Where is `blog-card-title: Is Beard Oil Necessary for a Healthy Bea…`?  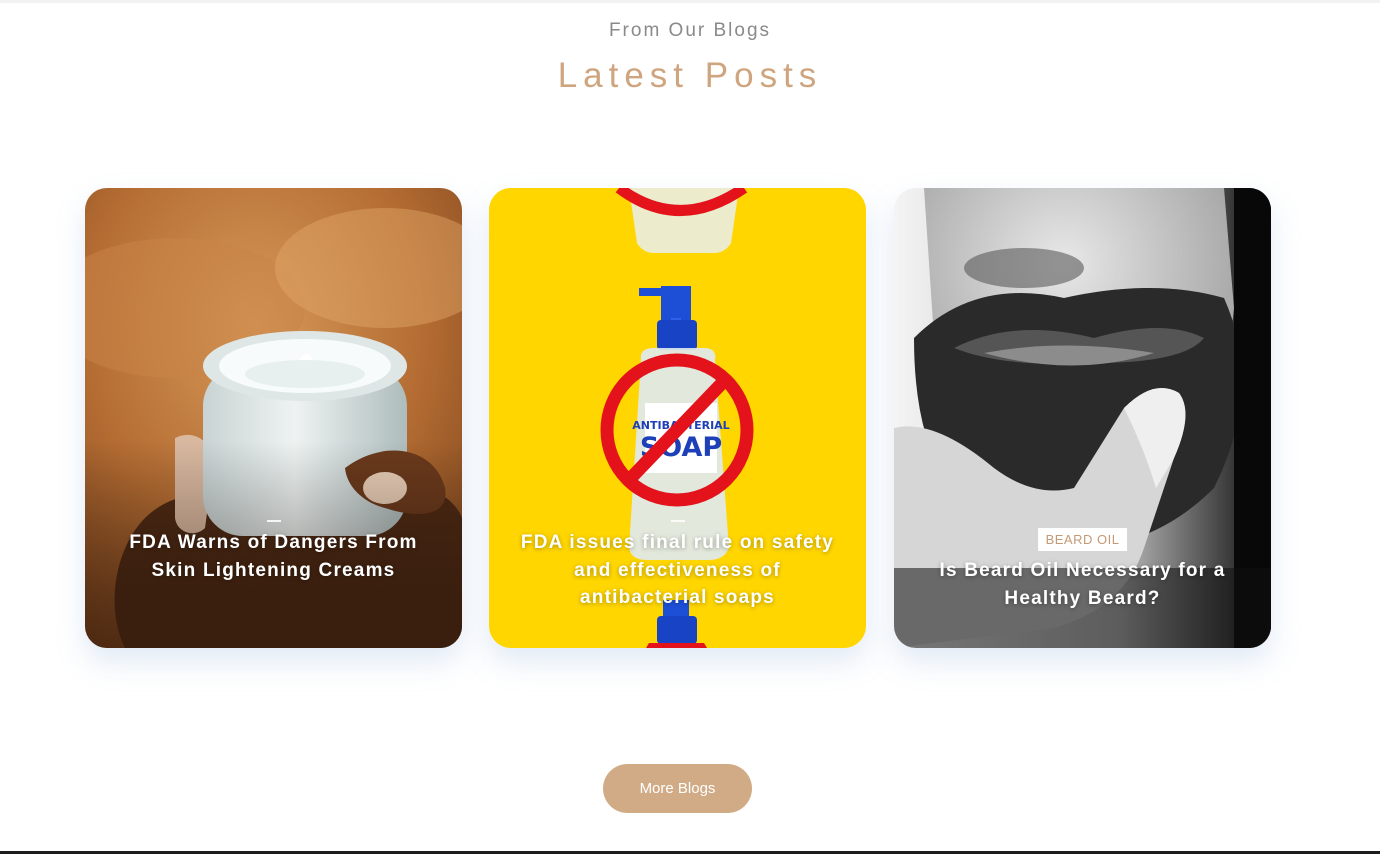
blog-card-title: Is Beard Oil Necessary for a Healthy Bea… is located at coordinates (1082, 584).